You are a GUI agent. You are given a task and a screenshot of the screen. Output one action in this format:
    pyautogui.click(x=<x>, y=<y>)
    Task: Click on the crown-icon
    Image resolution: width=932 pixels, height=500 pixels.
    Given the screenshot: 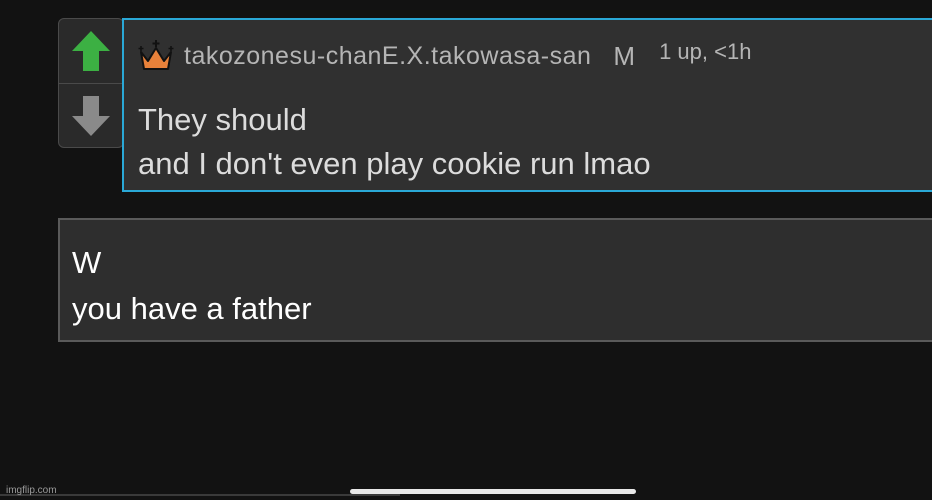 What is the action you would take?
    pyautogui.click(x=156, y=55)
    